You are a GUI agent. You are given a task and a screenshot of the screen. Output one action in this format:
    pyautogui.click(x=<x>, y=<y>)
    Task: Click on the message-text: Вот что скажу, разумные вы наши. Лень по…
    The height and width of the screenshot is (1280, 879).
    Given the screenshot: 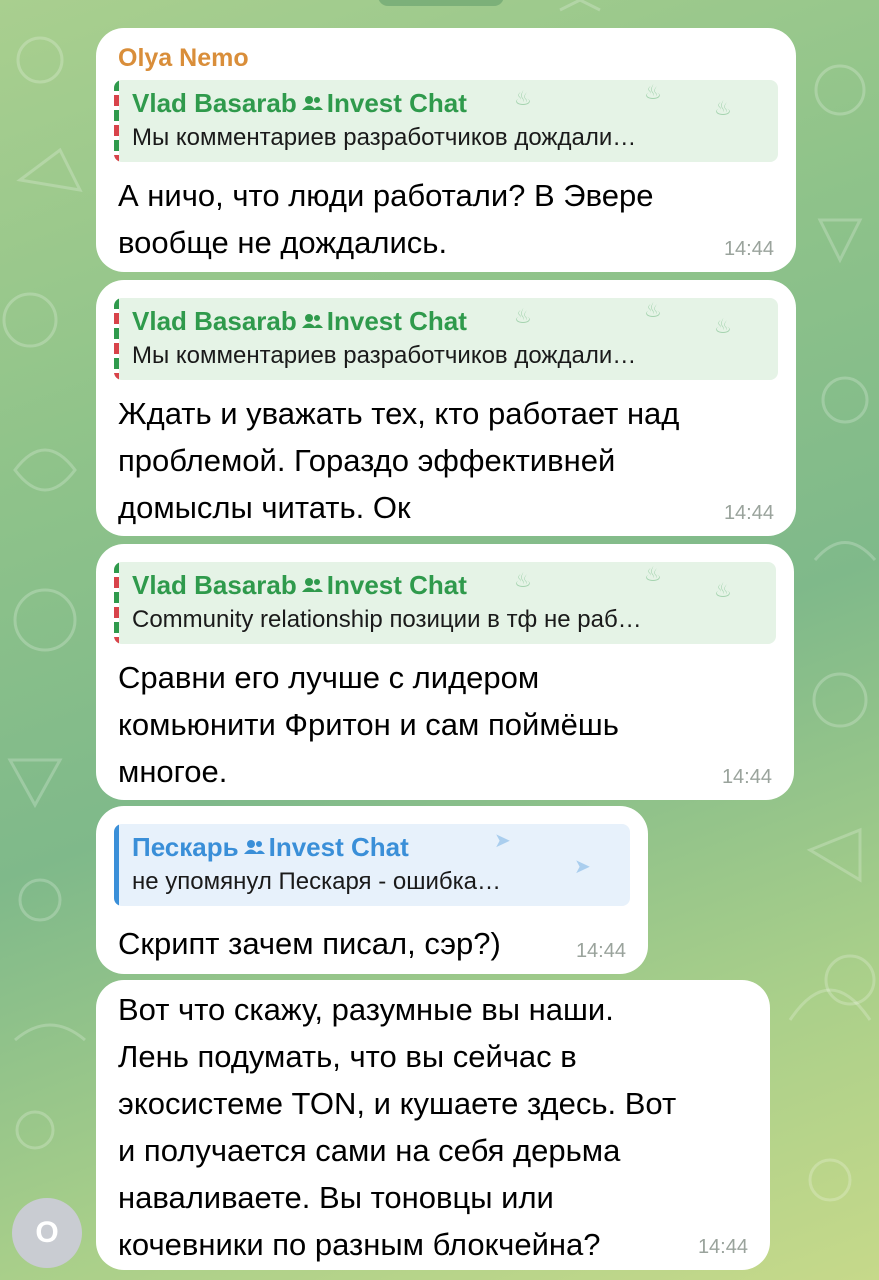 What is the action you would take?
    pyautogui.click(x=397, y=1127)
    